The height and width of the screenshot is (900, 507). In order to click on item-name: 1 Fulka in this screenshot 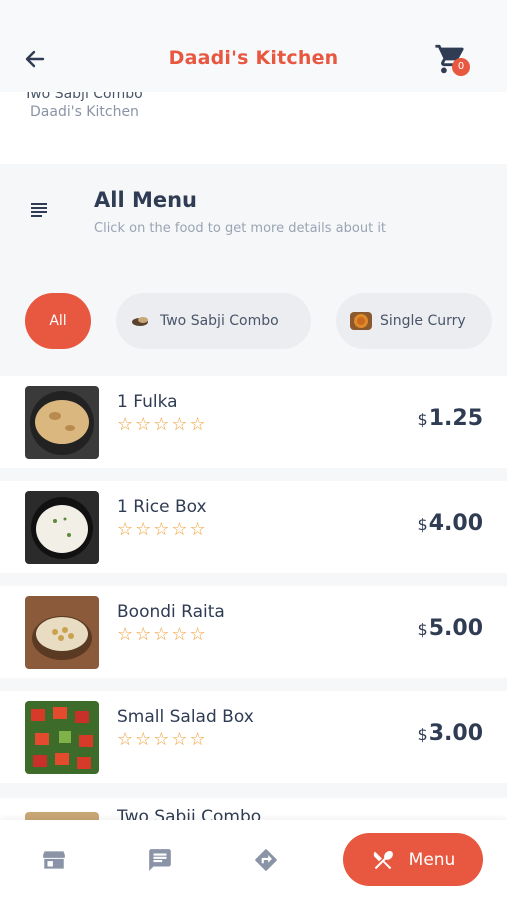, I will do `click(147, 402)`.